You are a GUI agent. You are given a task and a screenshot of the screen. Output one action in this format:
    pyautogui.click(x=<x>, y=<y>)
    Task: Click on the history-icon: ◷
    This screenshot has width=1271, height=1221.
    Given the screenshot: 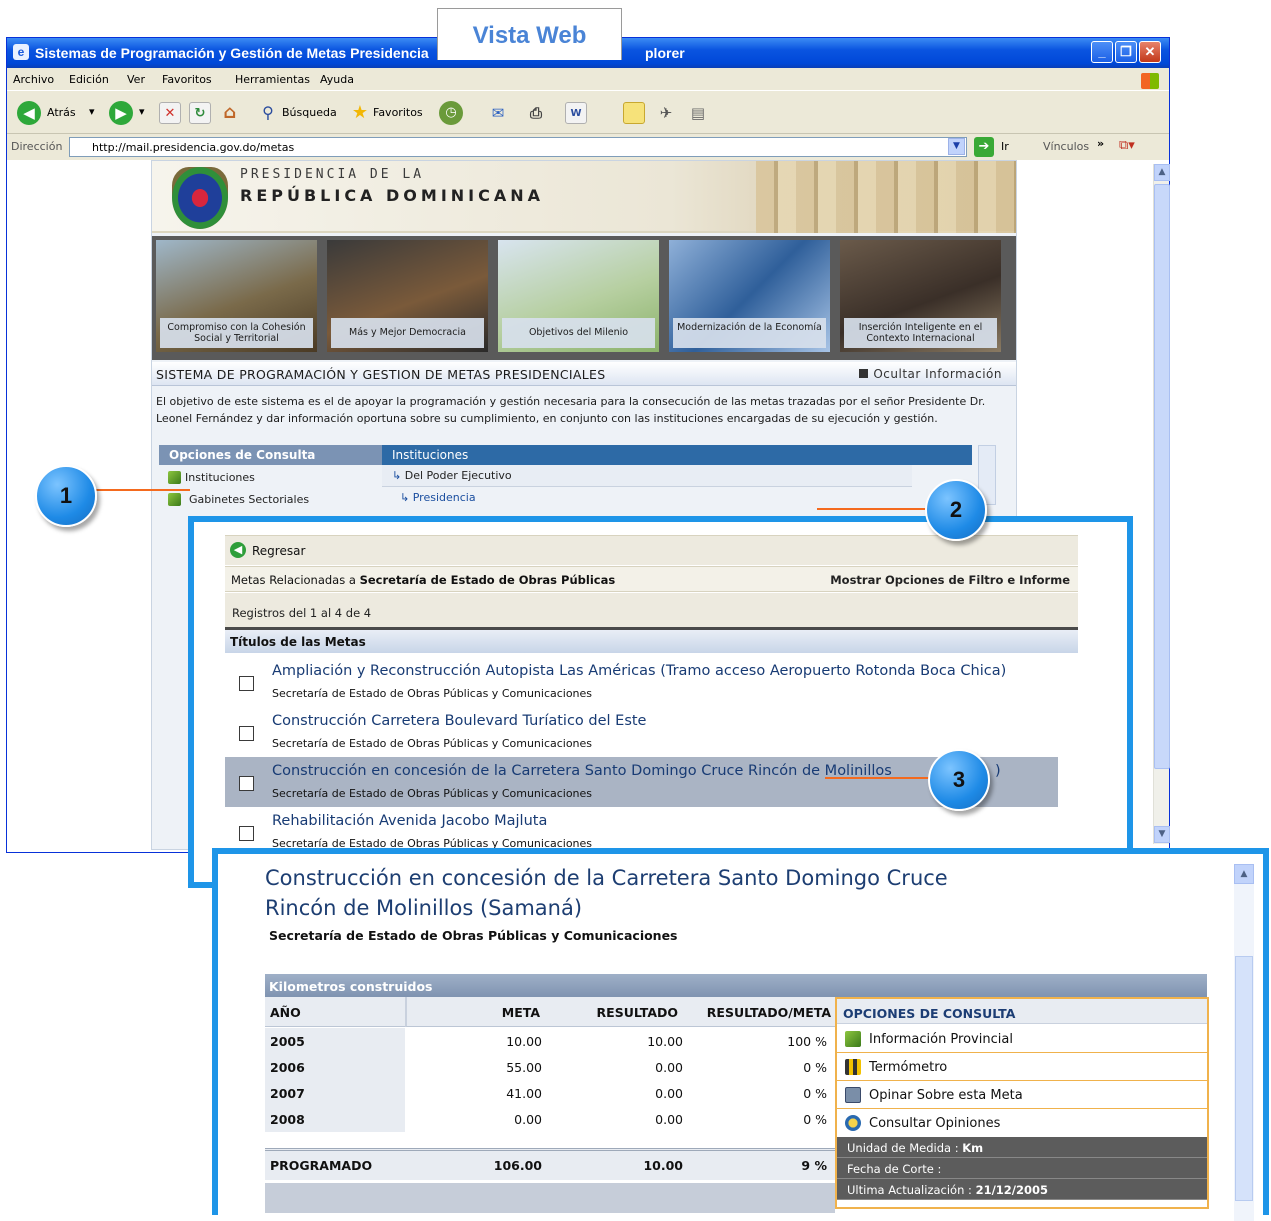 What is the action you would take?
    pyautogui.click(x=451, y=113)
    